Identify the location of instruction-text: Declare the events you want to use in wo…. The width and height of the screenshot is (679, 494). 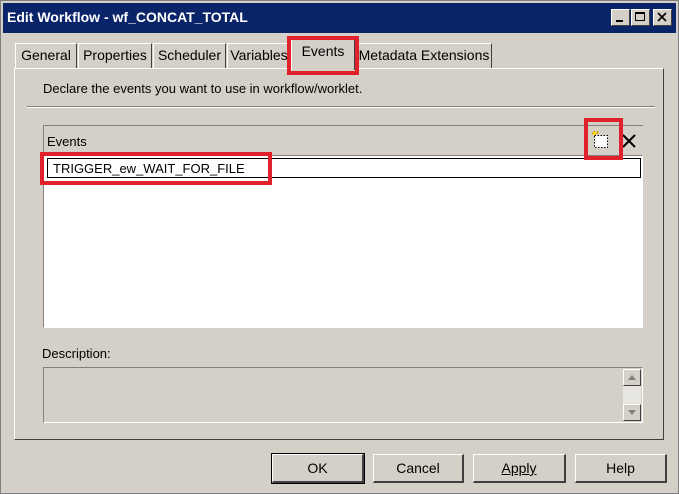
(203, 88).